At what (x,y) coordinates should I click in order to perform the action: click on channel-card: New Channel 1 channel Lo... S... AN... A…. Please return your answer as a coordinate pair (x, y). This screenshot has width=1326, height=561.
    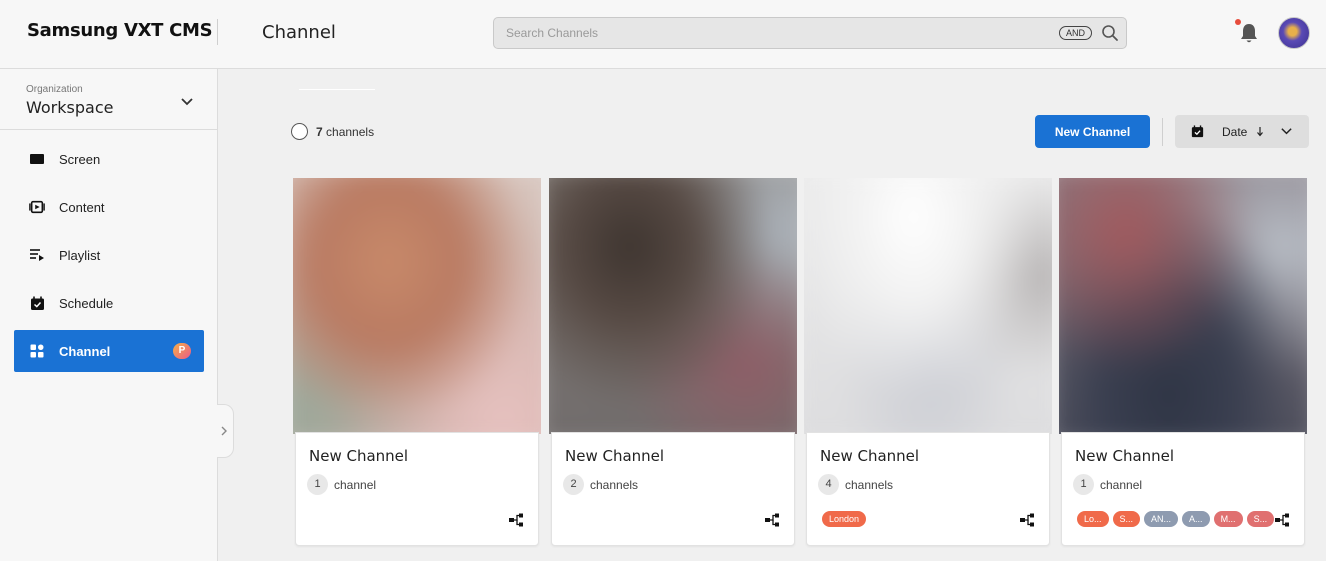
    Looking at the image, I should click on (1183, 363).